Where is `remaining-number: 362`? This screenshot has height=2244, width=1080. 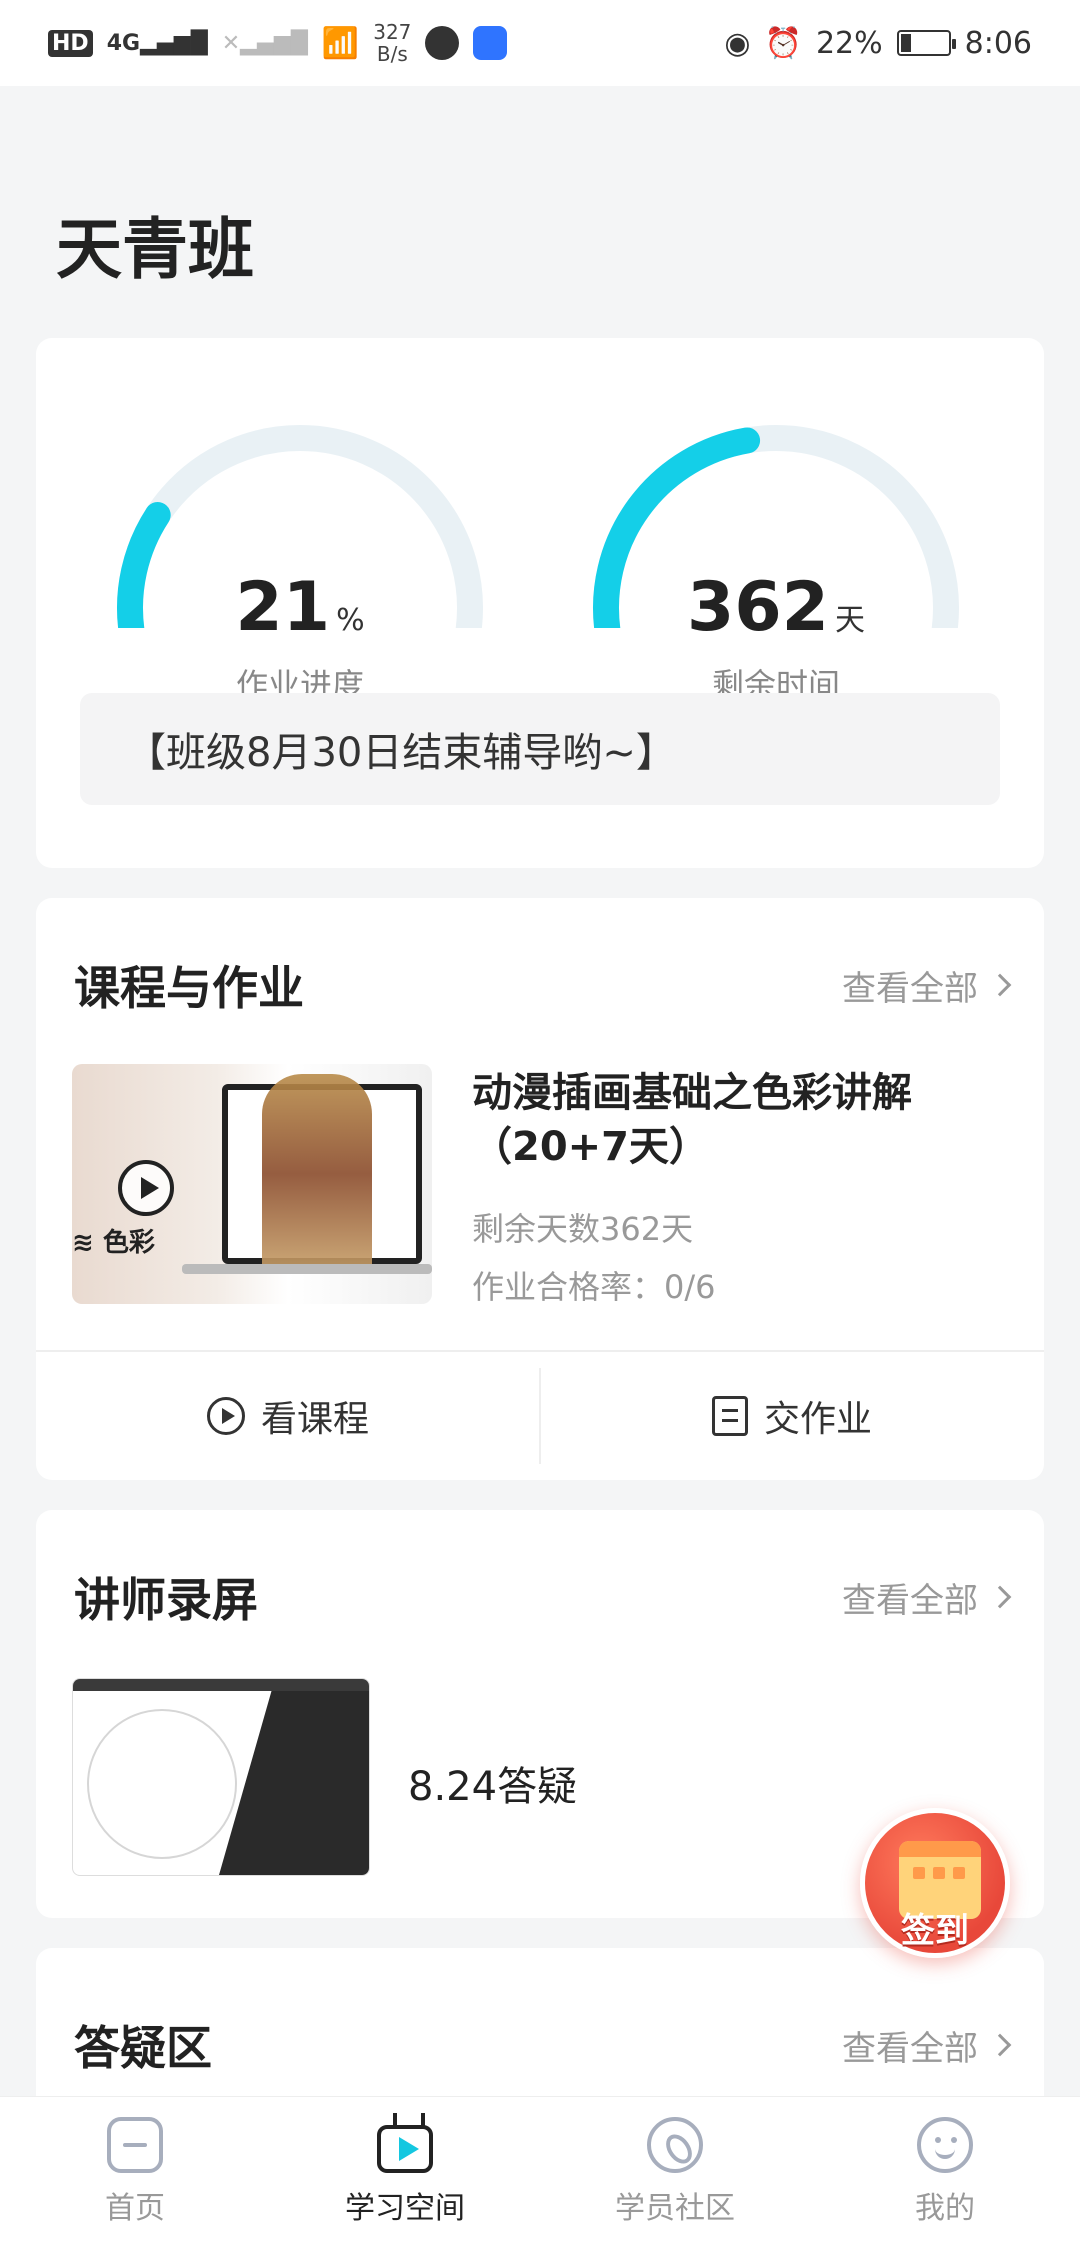
remaining-number: 362 is located at coordinates (758, 607).